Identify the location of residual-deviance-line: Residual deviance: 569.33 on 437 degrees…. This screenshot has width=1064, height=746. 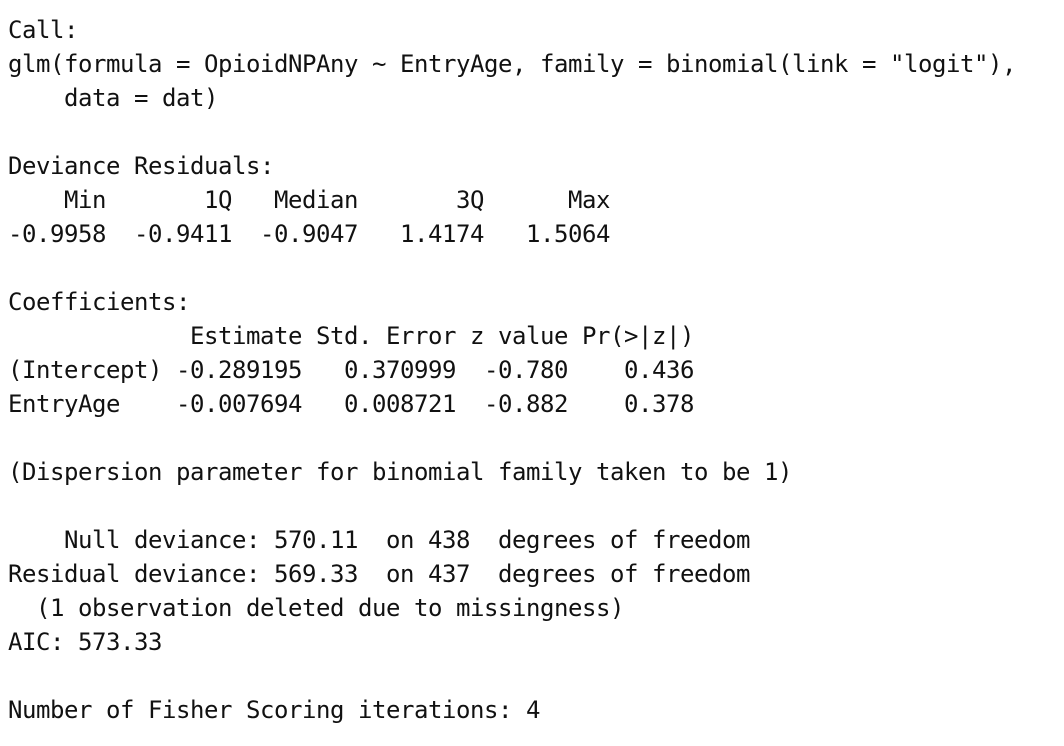
(379, 574).